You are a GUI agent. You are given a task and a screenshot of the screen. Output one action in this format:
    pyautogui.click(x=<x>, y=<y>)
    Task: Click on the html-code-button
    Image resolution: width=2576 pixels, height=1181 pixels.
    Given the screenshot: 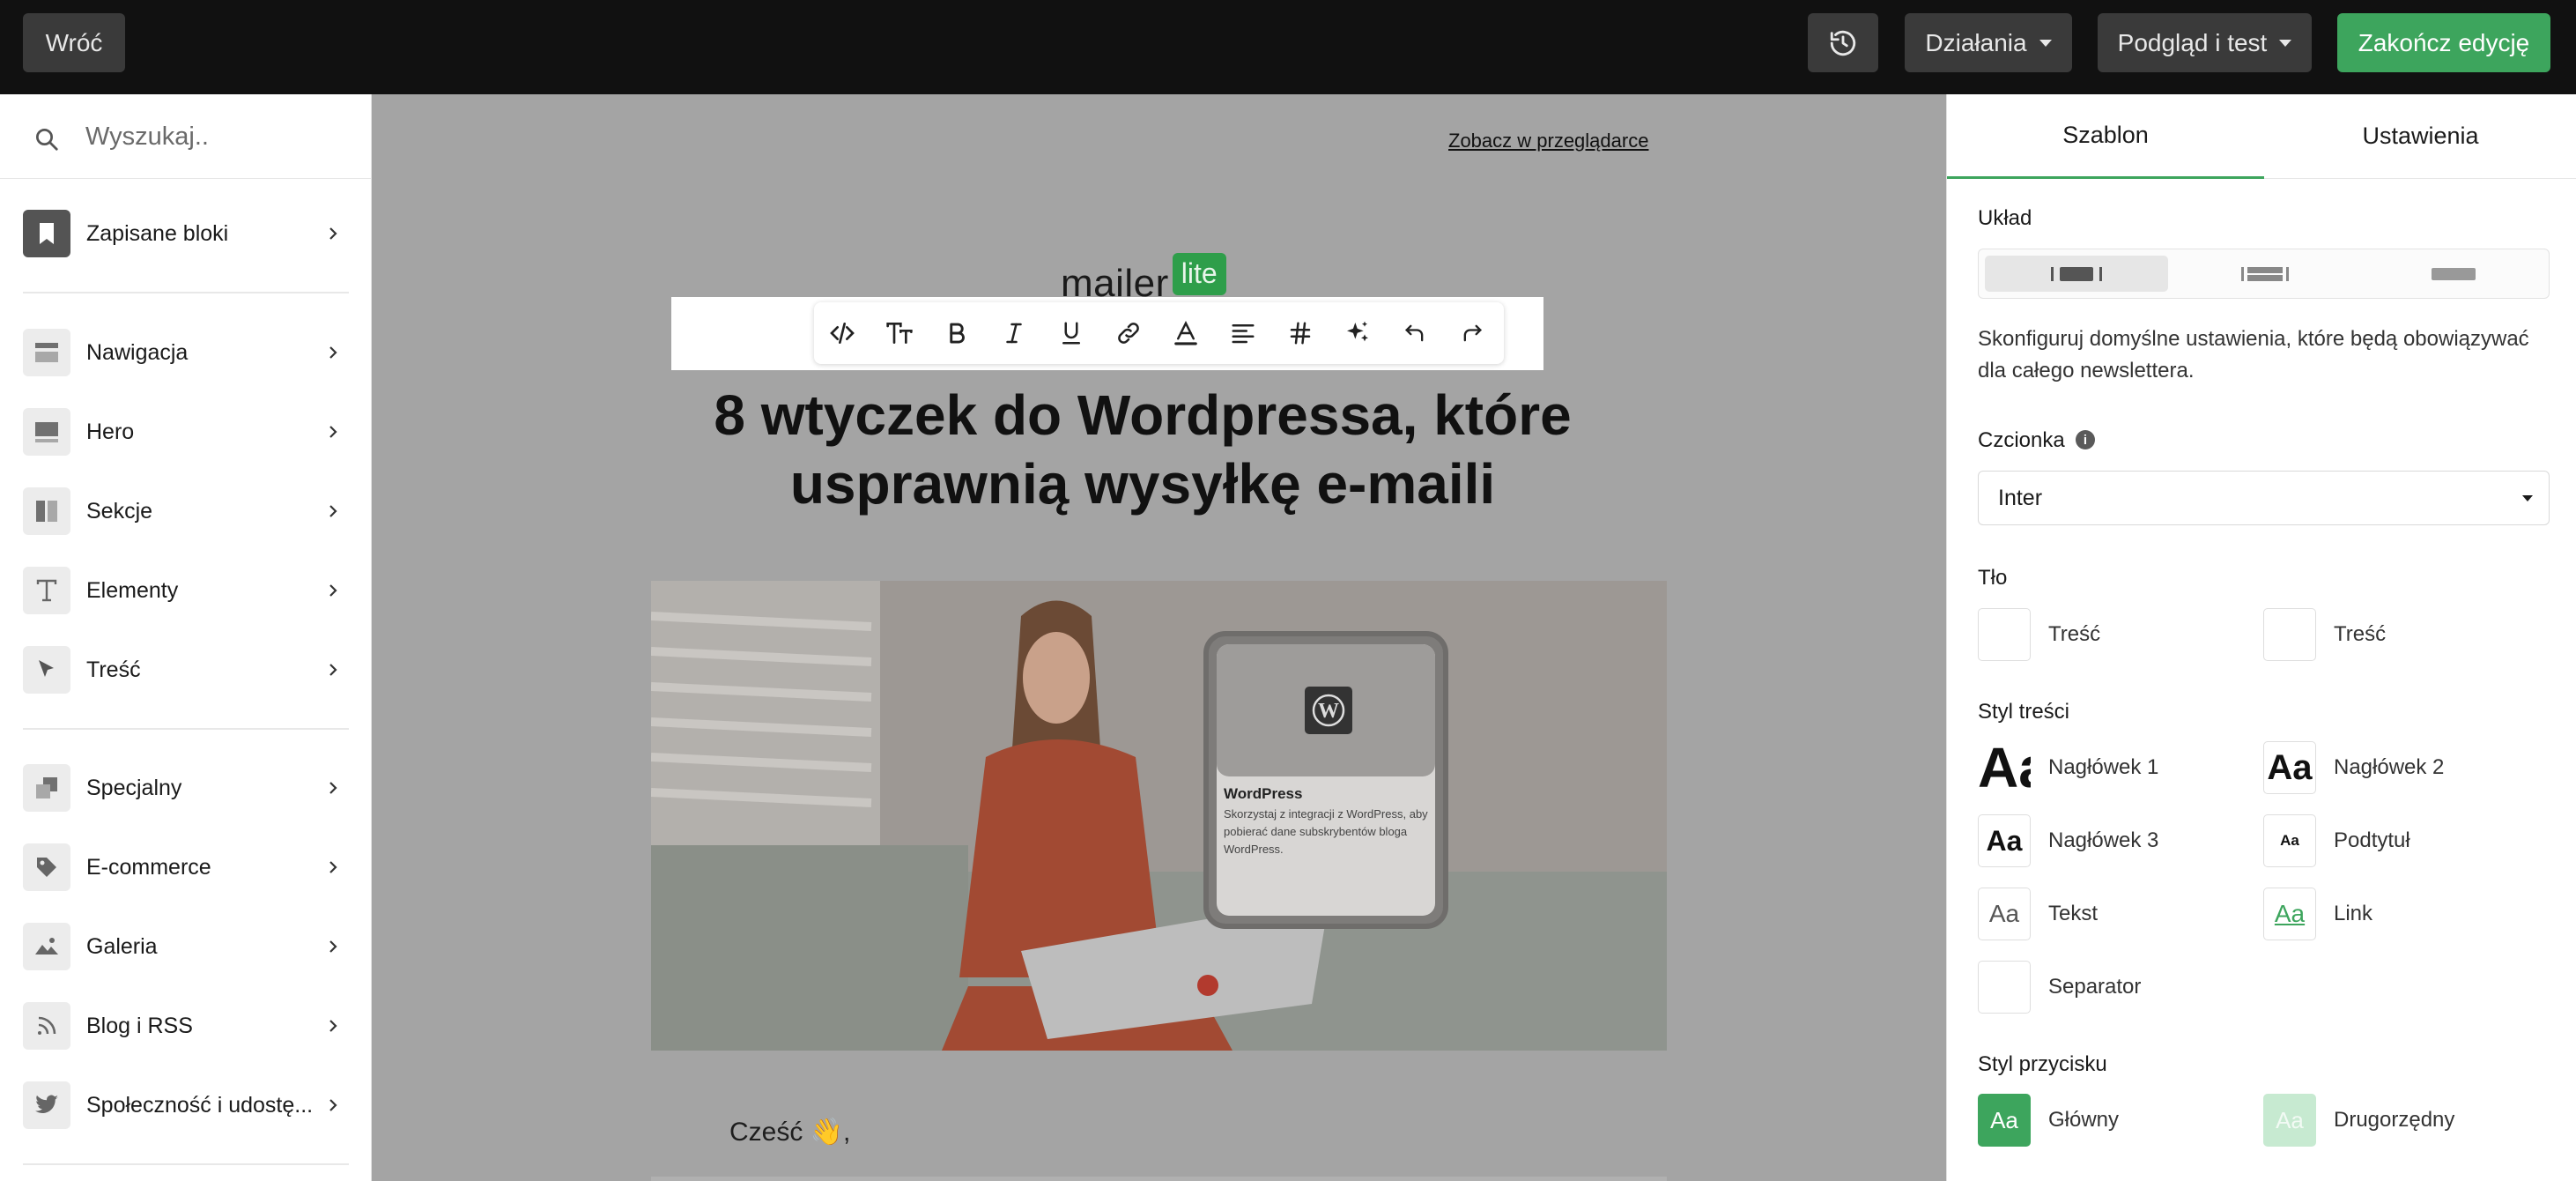 What is the action you would take?
    pyautogui.click(x=842, y=333)
    